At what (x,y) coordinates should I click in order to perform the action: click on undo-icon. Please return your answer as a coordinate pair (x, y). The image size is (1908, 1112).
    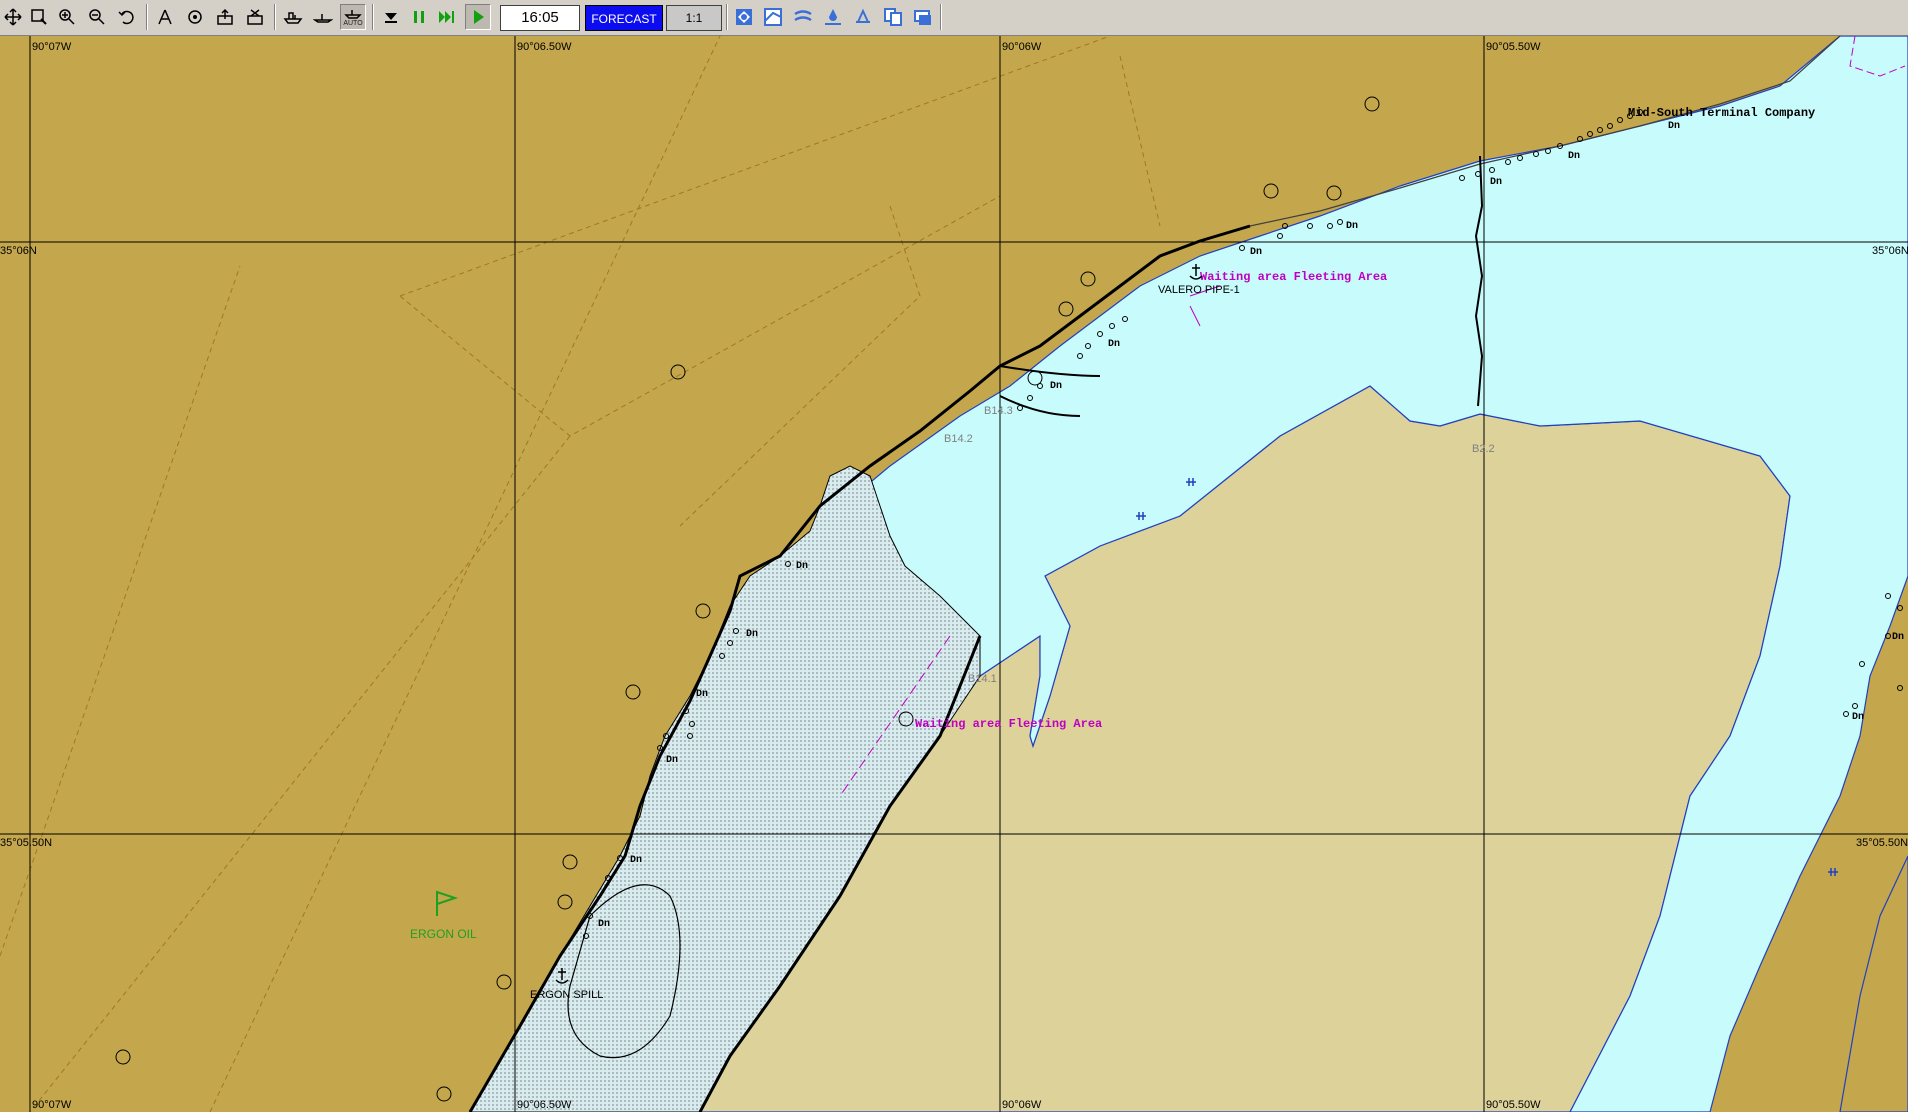
    Looking at the image, I should click on (127, 17).